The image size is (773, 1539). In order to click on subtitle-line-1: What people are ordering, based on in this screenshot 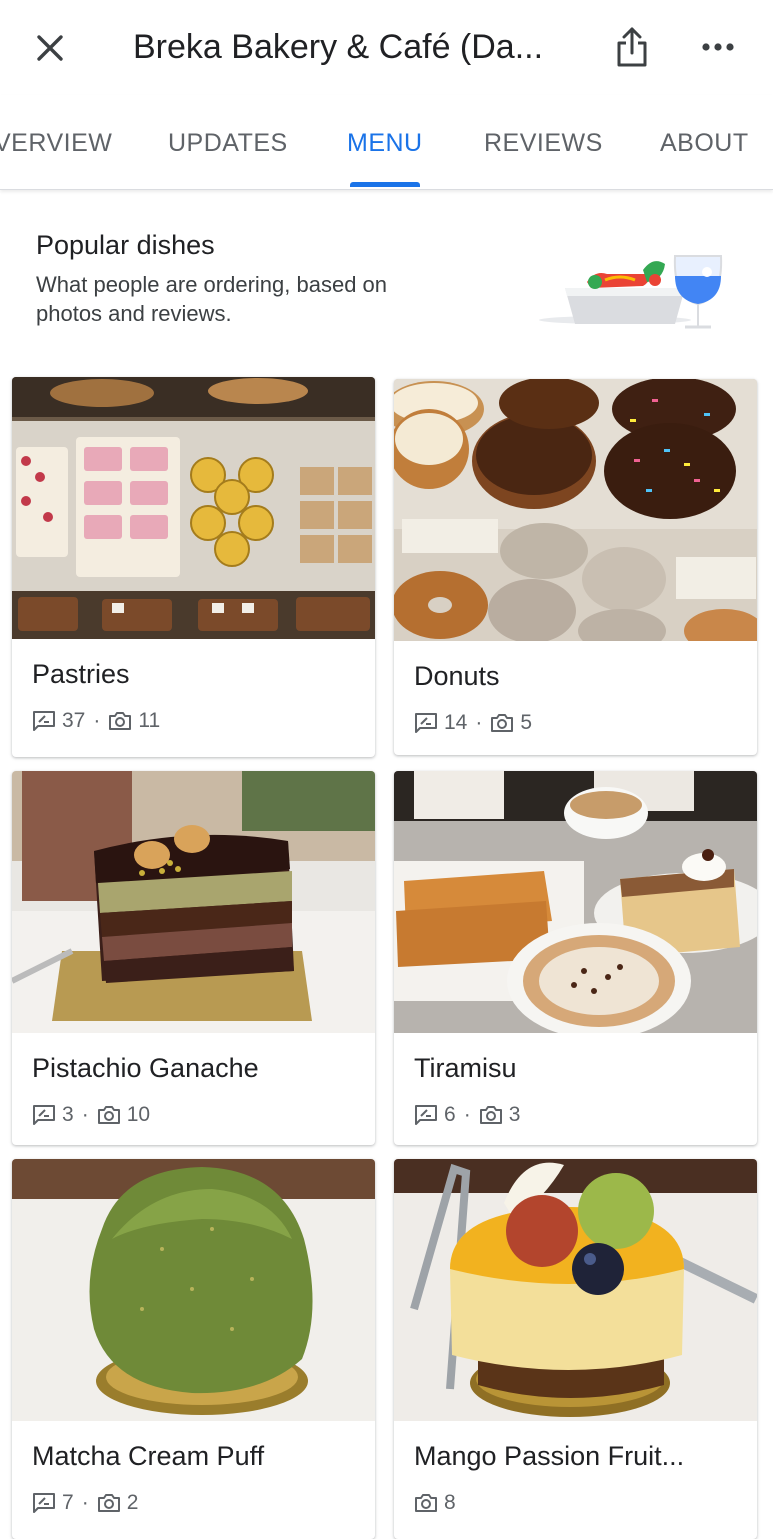, I will do `click(212, 284)`.